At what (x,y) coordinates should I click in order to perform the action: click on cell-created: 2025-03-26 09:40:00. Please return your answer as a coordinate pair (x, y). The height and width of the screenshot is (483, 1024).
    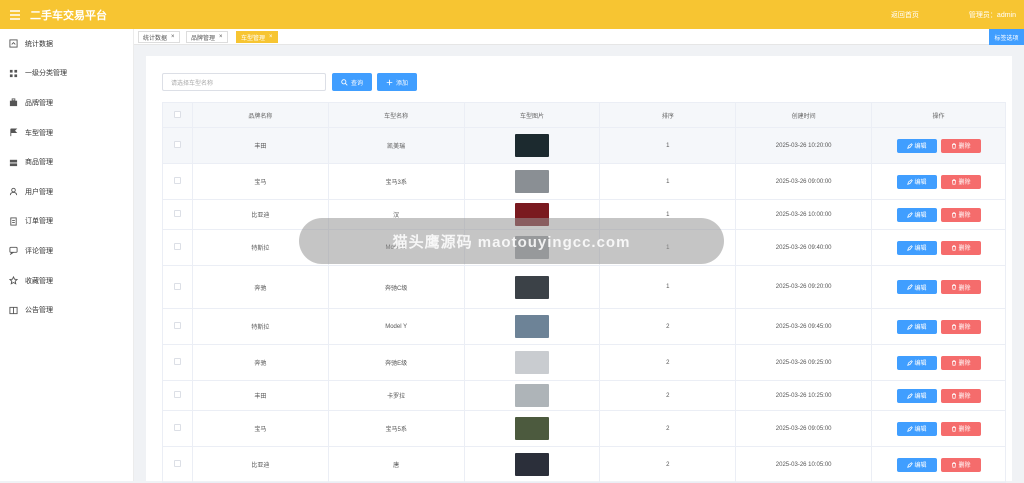
    Looking at the image, I should click on (804, 247).